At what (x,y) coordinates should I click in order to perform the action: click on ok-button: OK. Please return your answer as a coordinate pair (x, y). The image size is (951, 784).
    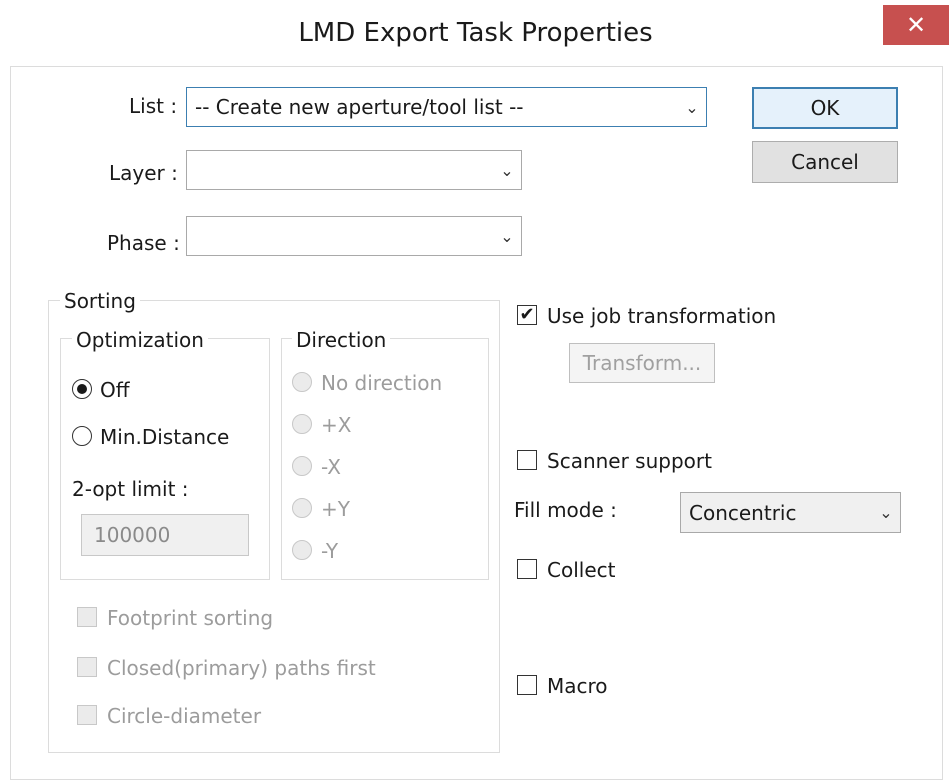
    Looking at the image, I should click on (825, 108).